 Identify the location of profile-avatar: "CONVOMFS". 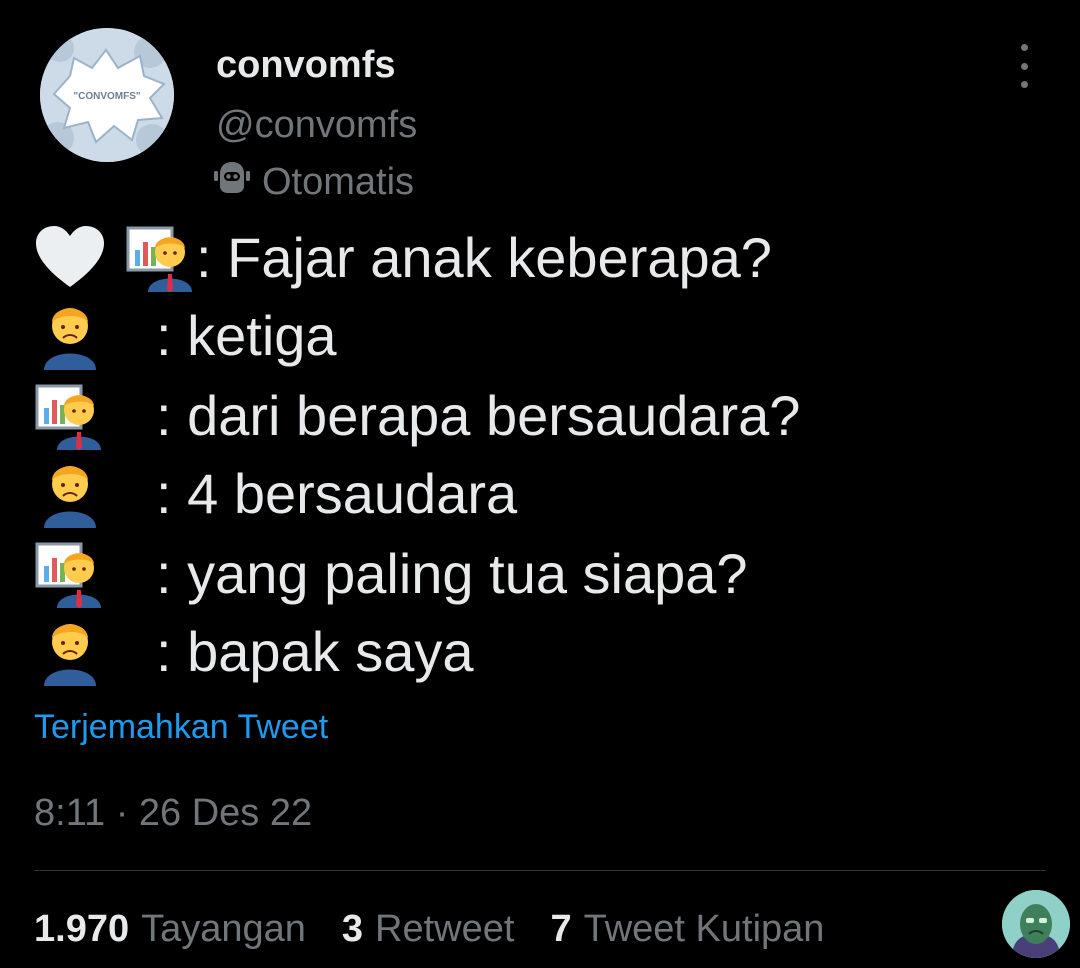
(107, 95).